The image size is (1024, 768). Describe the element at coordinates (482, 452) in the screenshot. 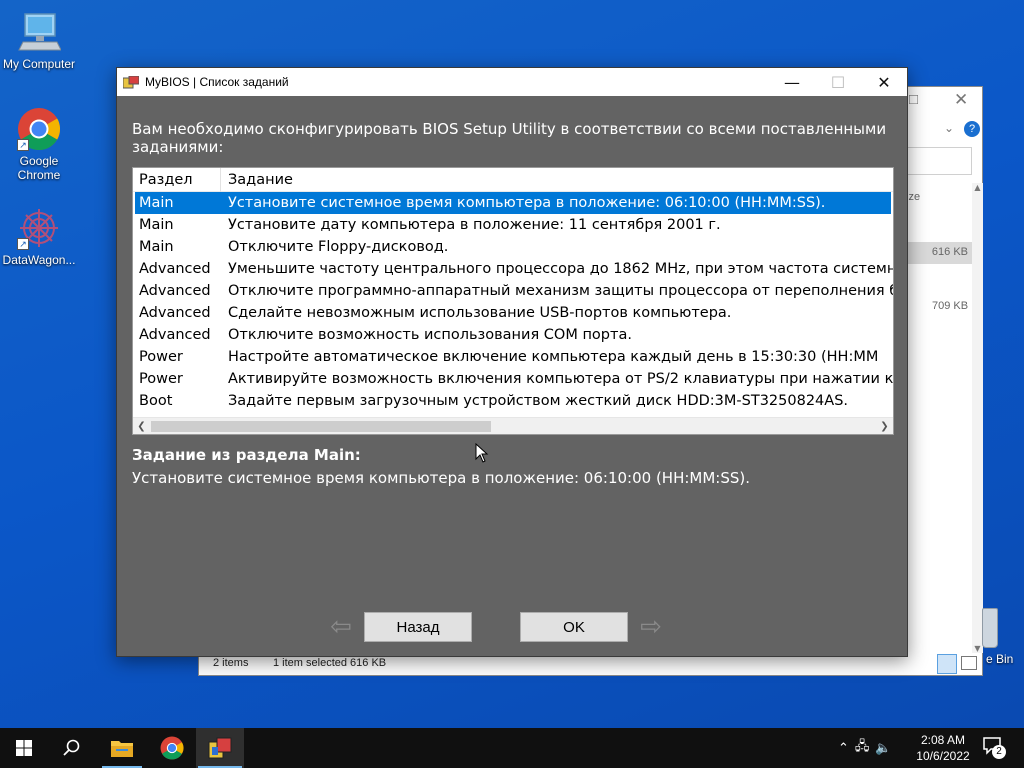

I see `mouse-cursor-icon` at that location.